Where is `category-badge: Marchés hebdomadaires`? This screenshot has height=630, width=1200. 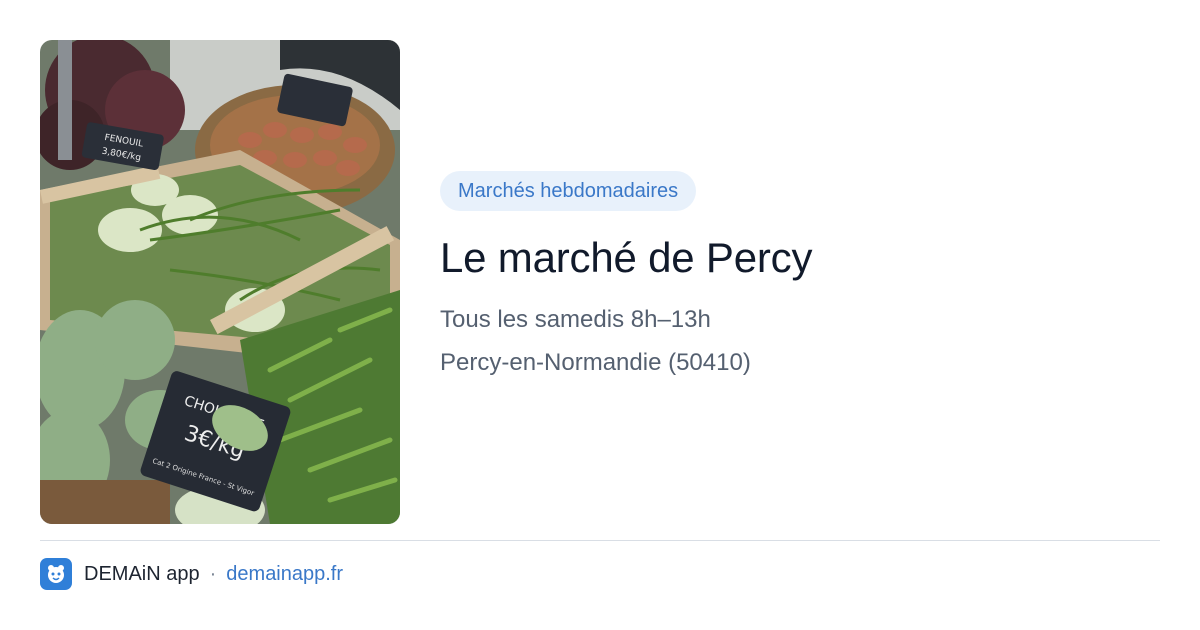
category-badge: Marchés hebdomadaires is located at coordinates (568, 191).